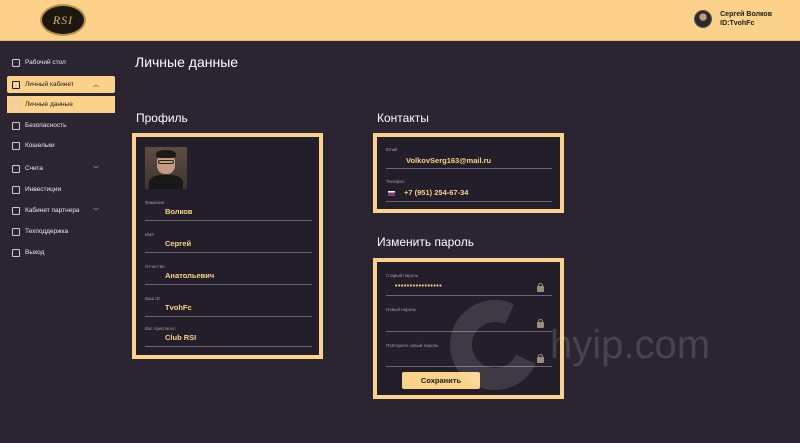 The height and width of the screenshot is (443, 800). I want to click on network-icon, so click(16, 210).